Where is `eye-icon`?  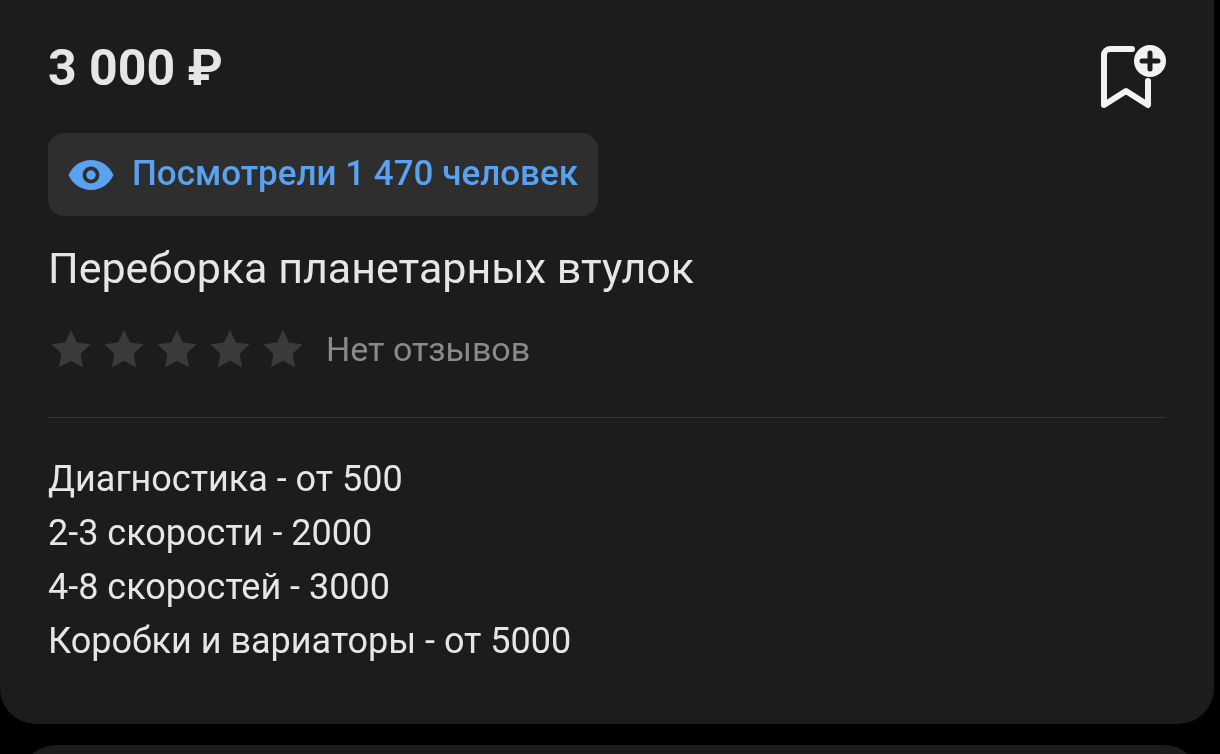 eye-icon is located at coordinates (91, 174).